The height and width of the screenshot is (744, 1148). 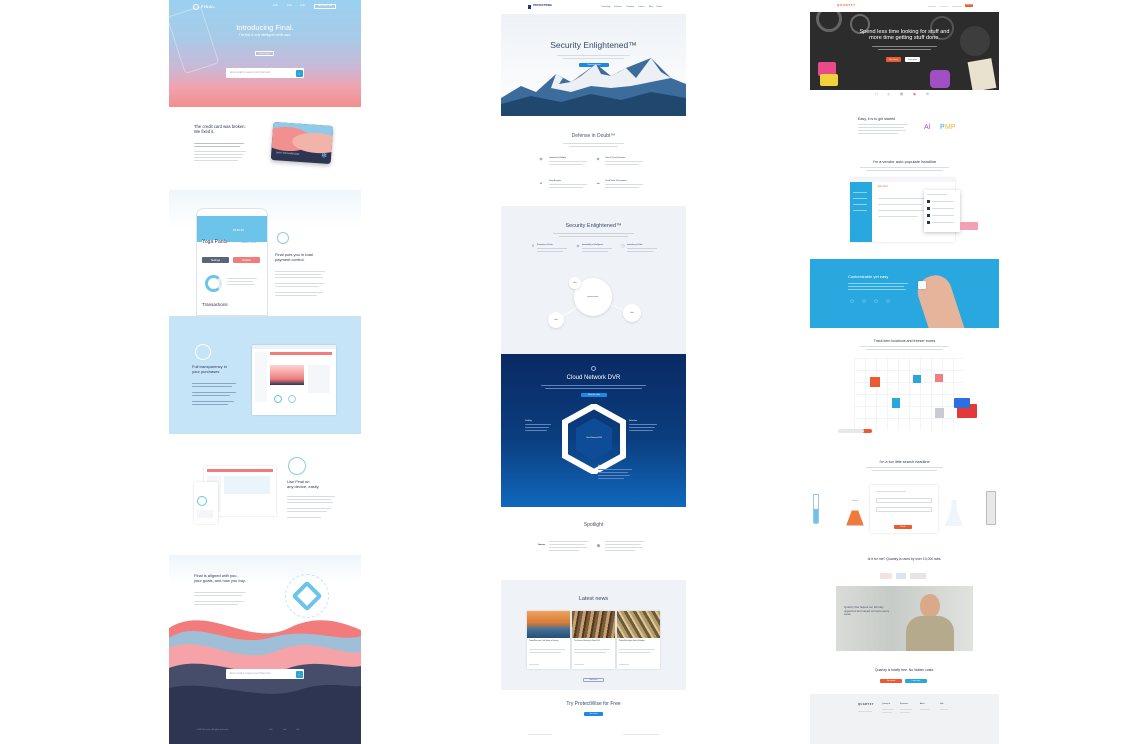 What do you see at coordinates (852, 301) in the screenshot?
I see `qz-custom-icon-1: ◯` at bounding box center [852, 301].